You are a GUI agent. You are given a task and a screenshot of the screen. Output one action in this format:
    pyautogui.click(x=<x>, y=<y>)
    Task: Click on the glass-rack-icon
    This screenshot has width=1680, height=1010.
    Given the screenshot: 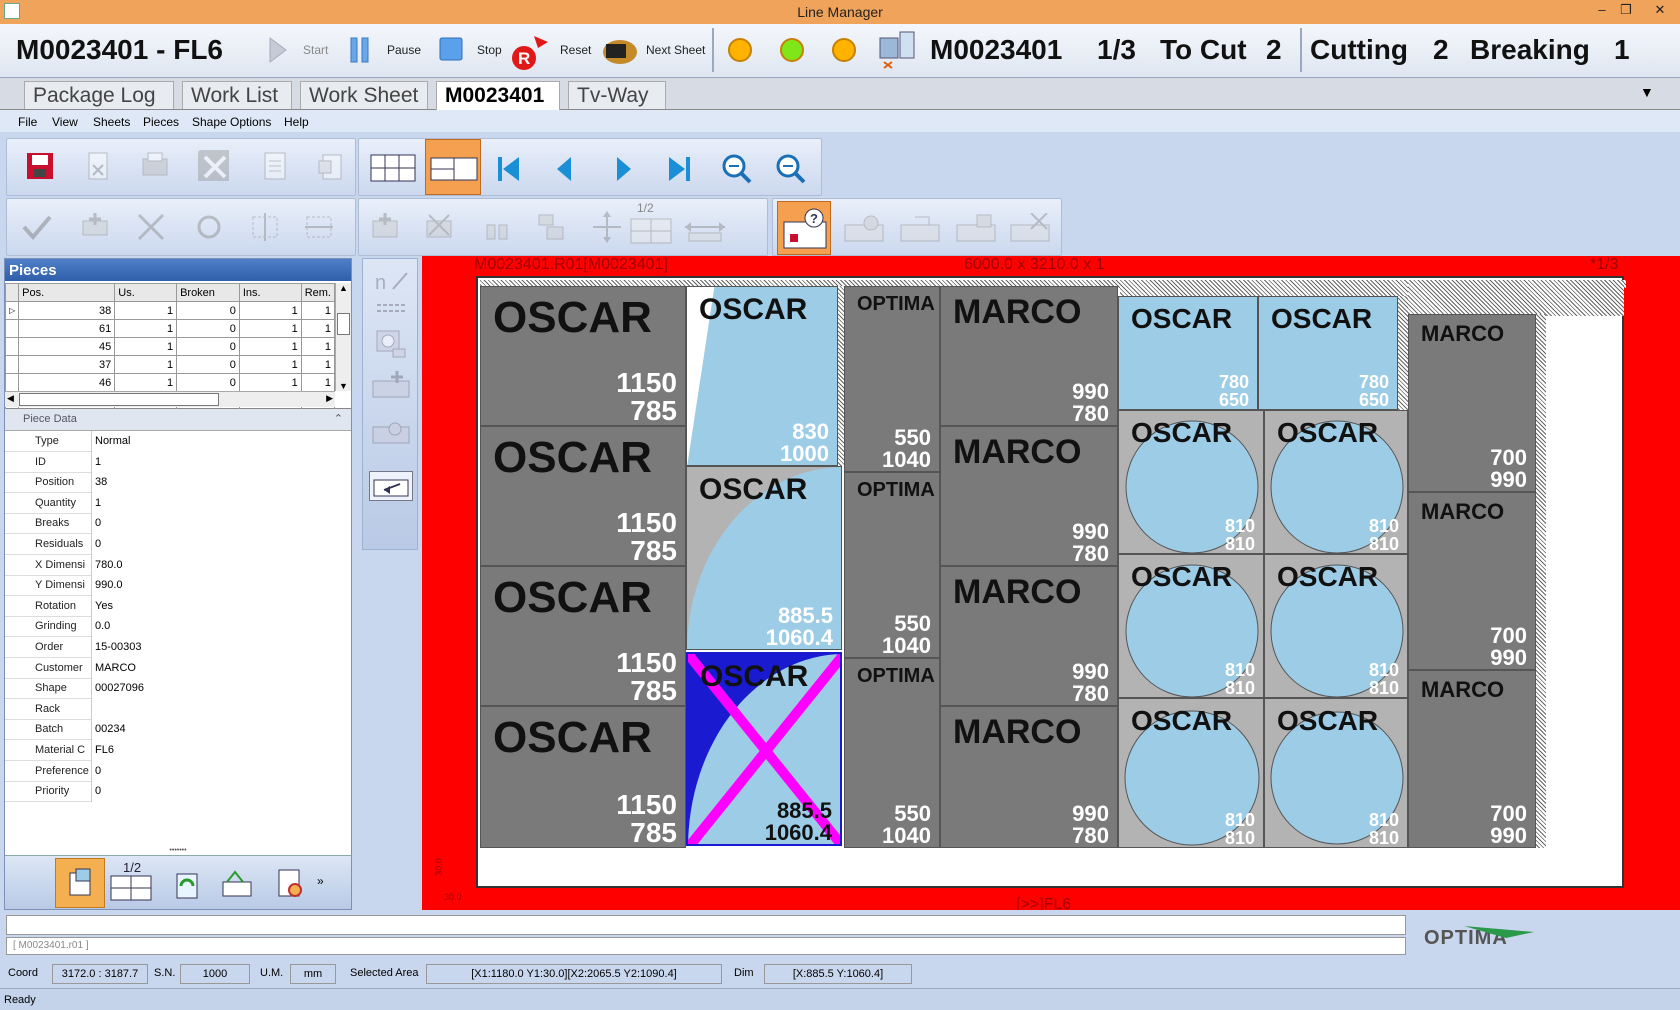 What is the action you would take?
    pyautogui.click(x=237, y=884)
    